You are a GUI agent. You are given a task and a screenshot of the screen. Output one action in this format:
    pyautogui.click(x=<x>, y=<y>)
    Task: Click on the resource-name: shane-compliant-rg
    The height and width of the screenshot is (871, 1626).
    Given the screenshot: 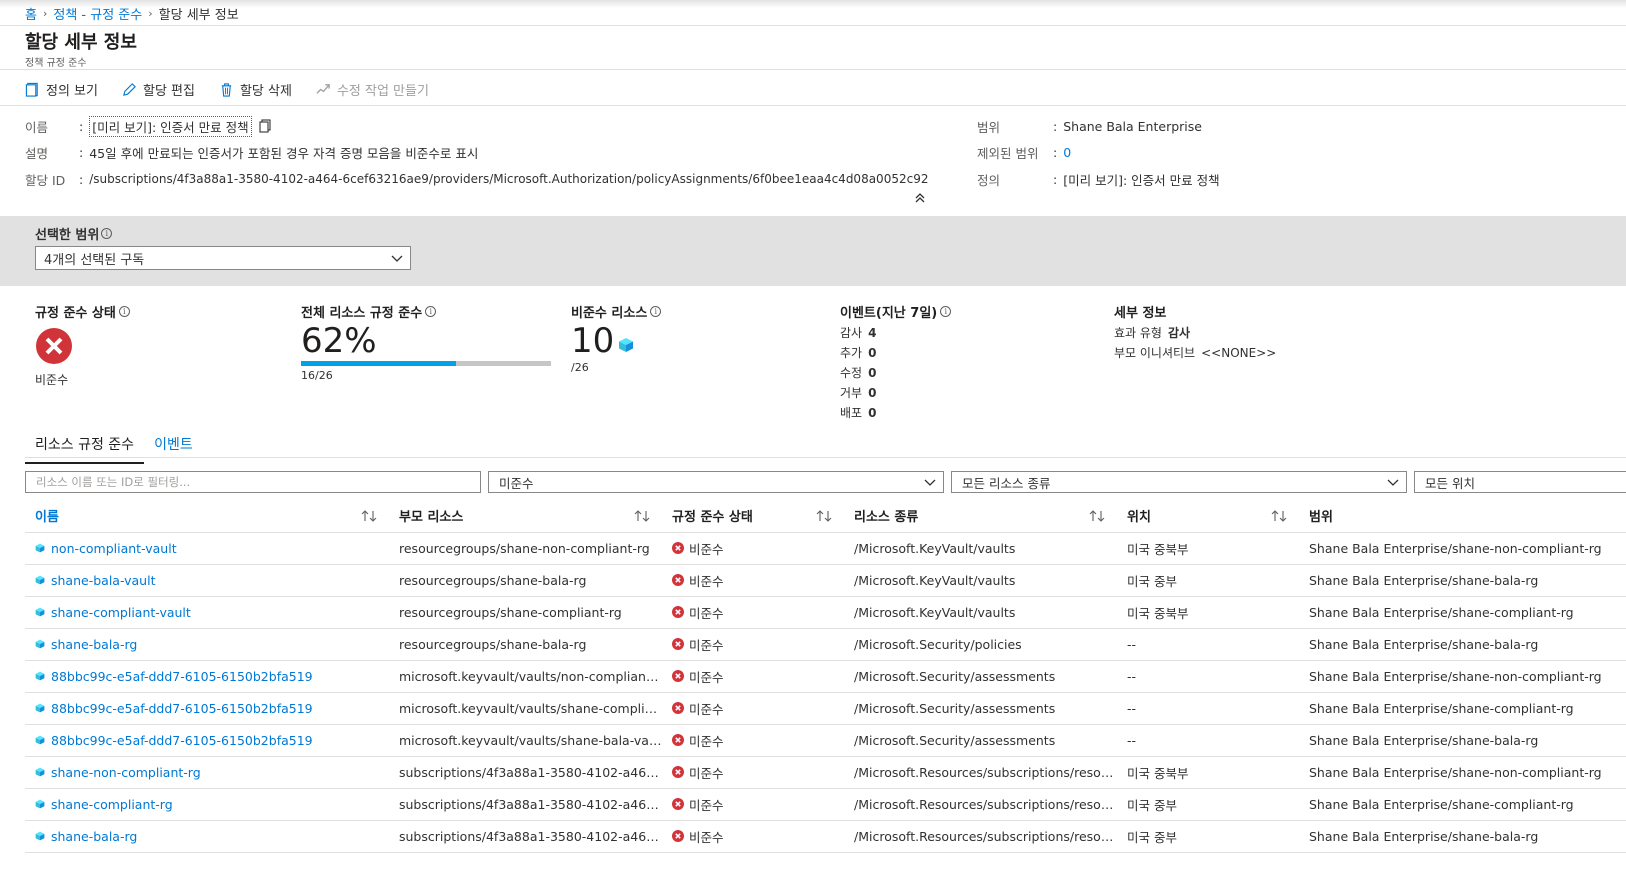 What is the action you would take?
    pyautogui.click(x=112, y=804)
    